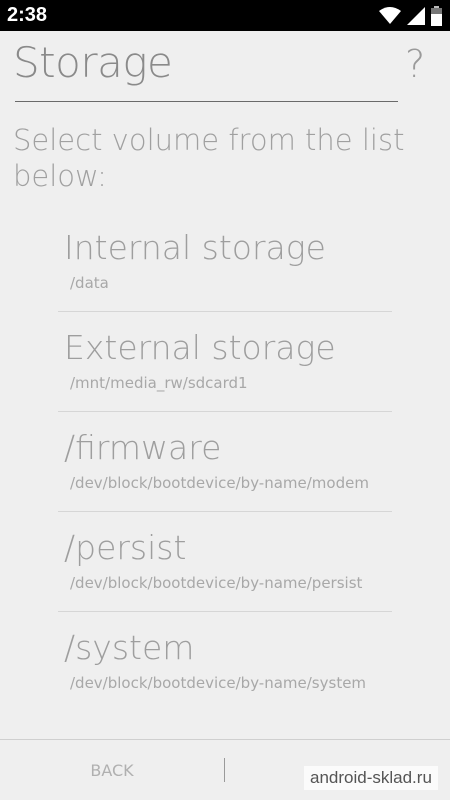  What do you see at coordinates (225, 15) in the screenshot?
I see `status-bar: 2:38` at bounding box center [225, 15].